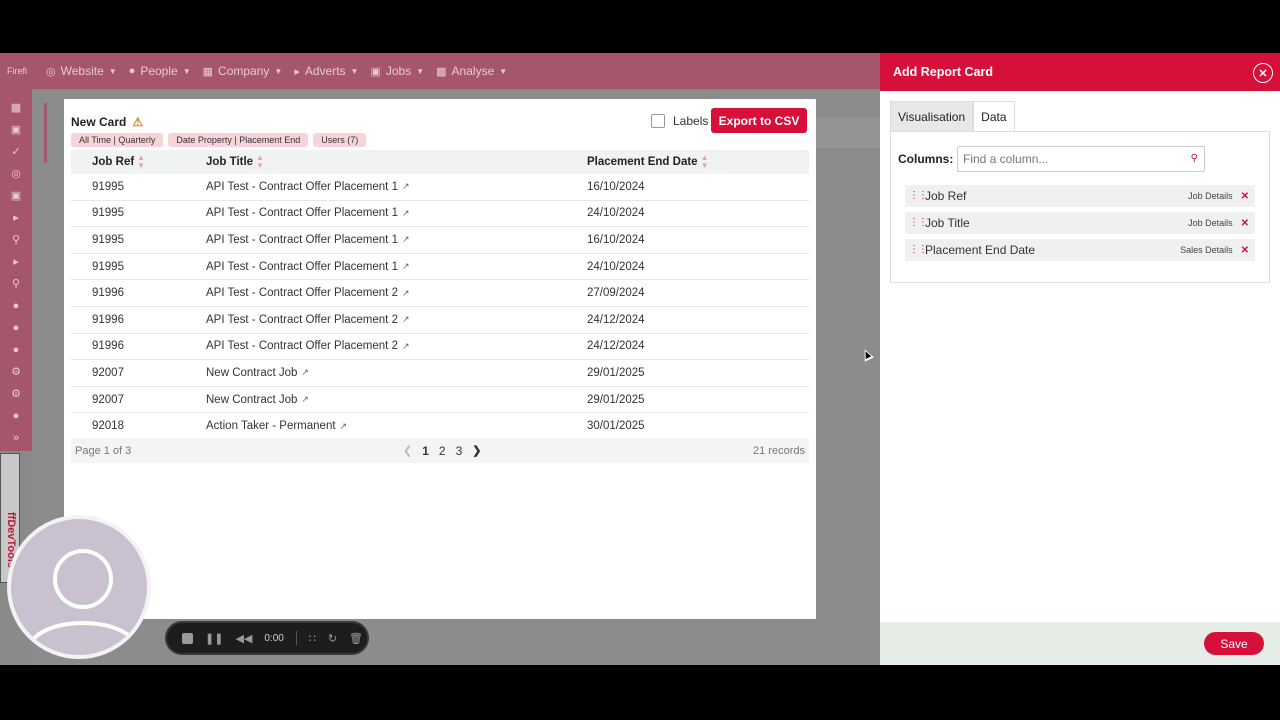 The width and height of the screenshot is (1280, 720). What do you see at coordinates (679, 121) in the screenshot?
I see `labels-toggle: Labels` at bounding box center [679, 121].